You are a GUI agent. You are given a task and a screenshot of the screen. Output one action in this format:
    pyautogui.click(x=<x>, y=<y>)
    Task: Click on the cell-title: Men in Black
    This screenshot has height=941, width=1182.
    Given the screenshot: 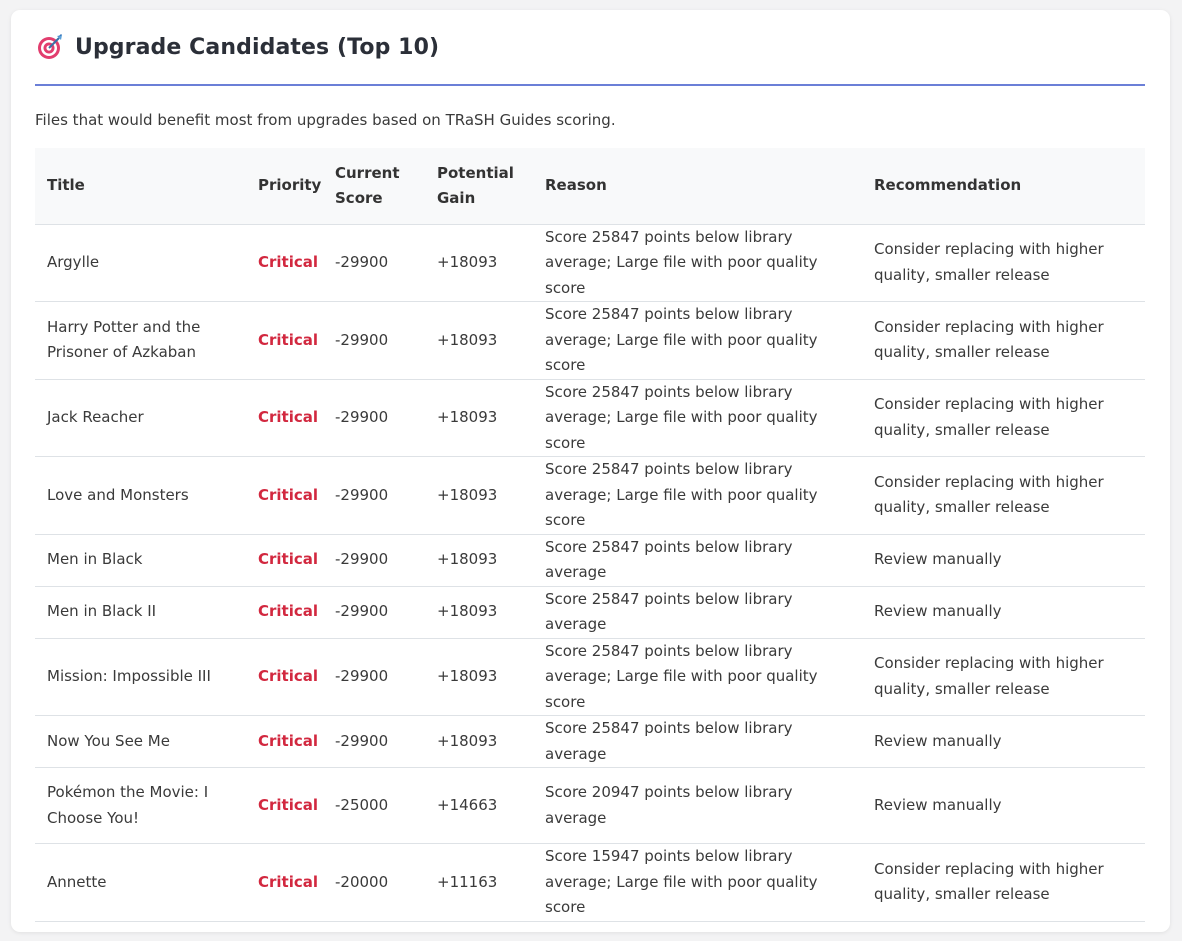 What is the action you would take?
    pyautogui.click(x=140, y=560)
    